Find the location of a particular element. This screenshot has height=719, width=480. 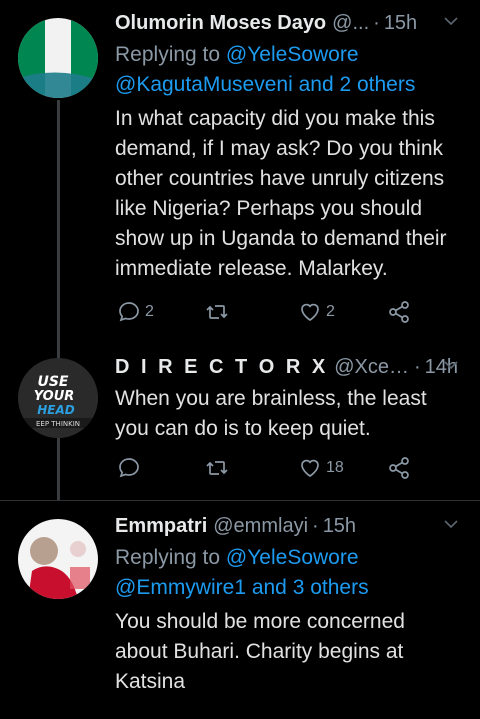

reply-count: 2 is located at coordinates (149, 311).